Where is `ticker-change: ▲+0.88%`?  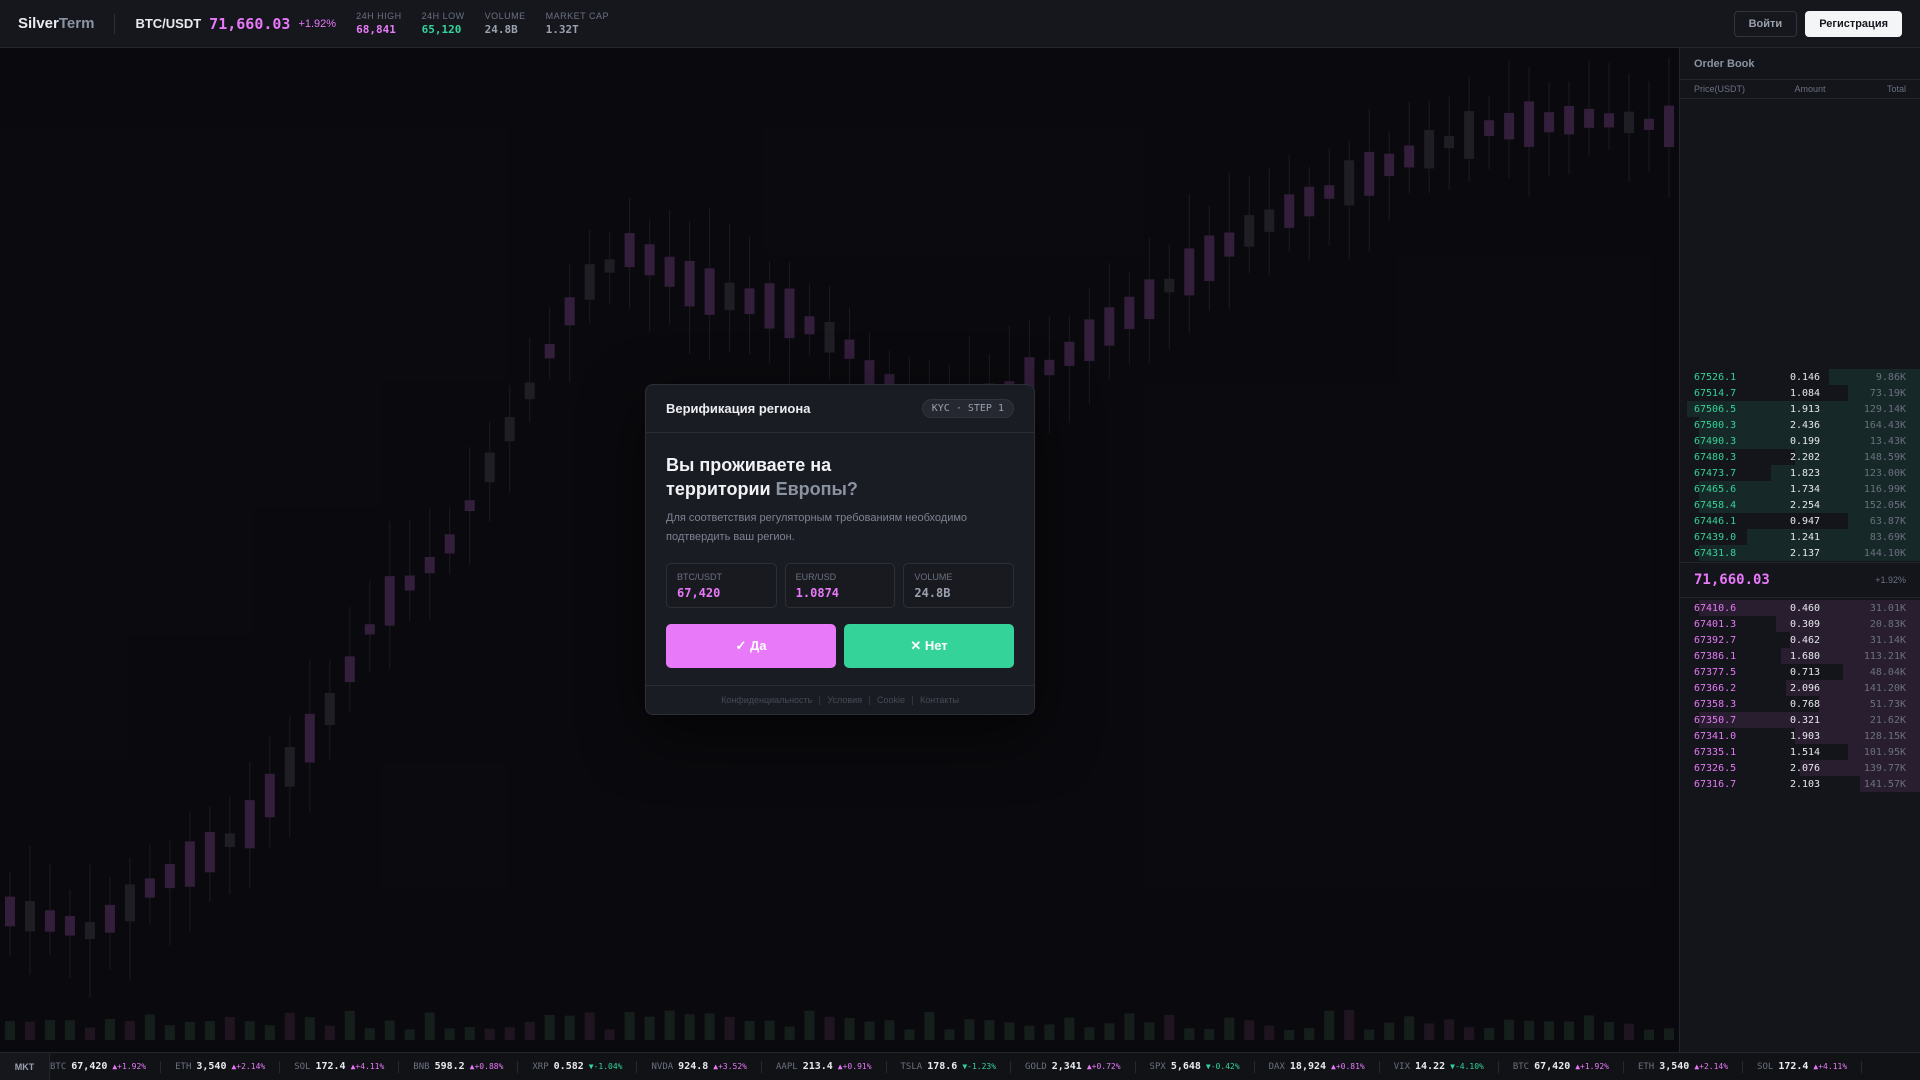
ticker-change: ▲+0.88% is located at coordinates (486, 1066).